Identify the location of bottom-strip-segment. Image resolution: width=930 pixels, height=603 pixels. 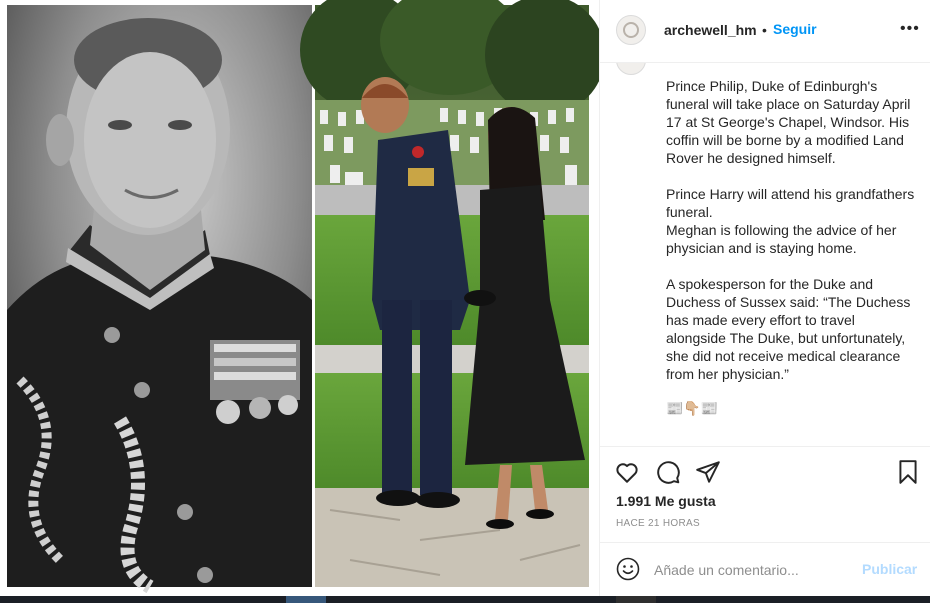
(306, 599).